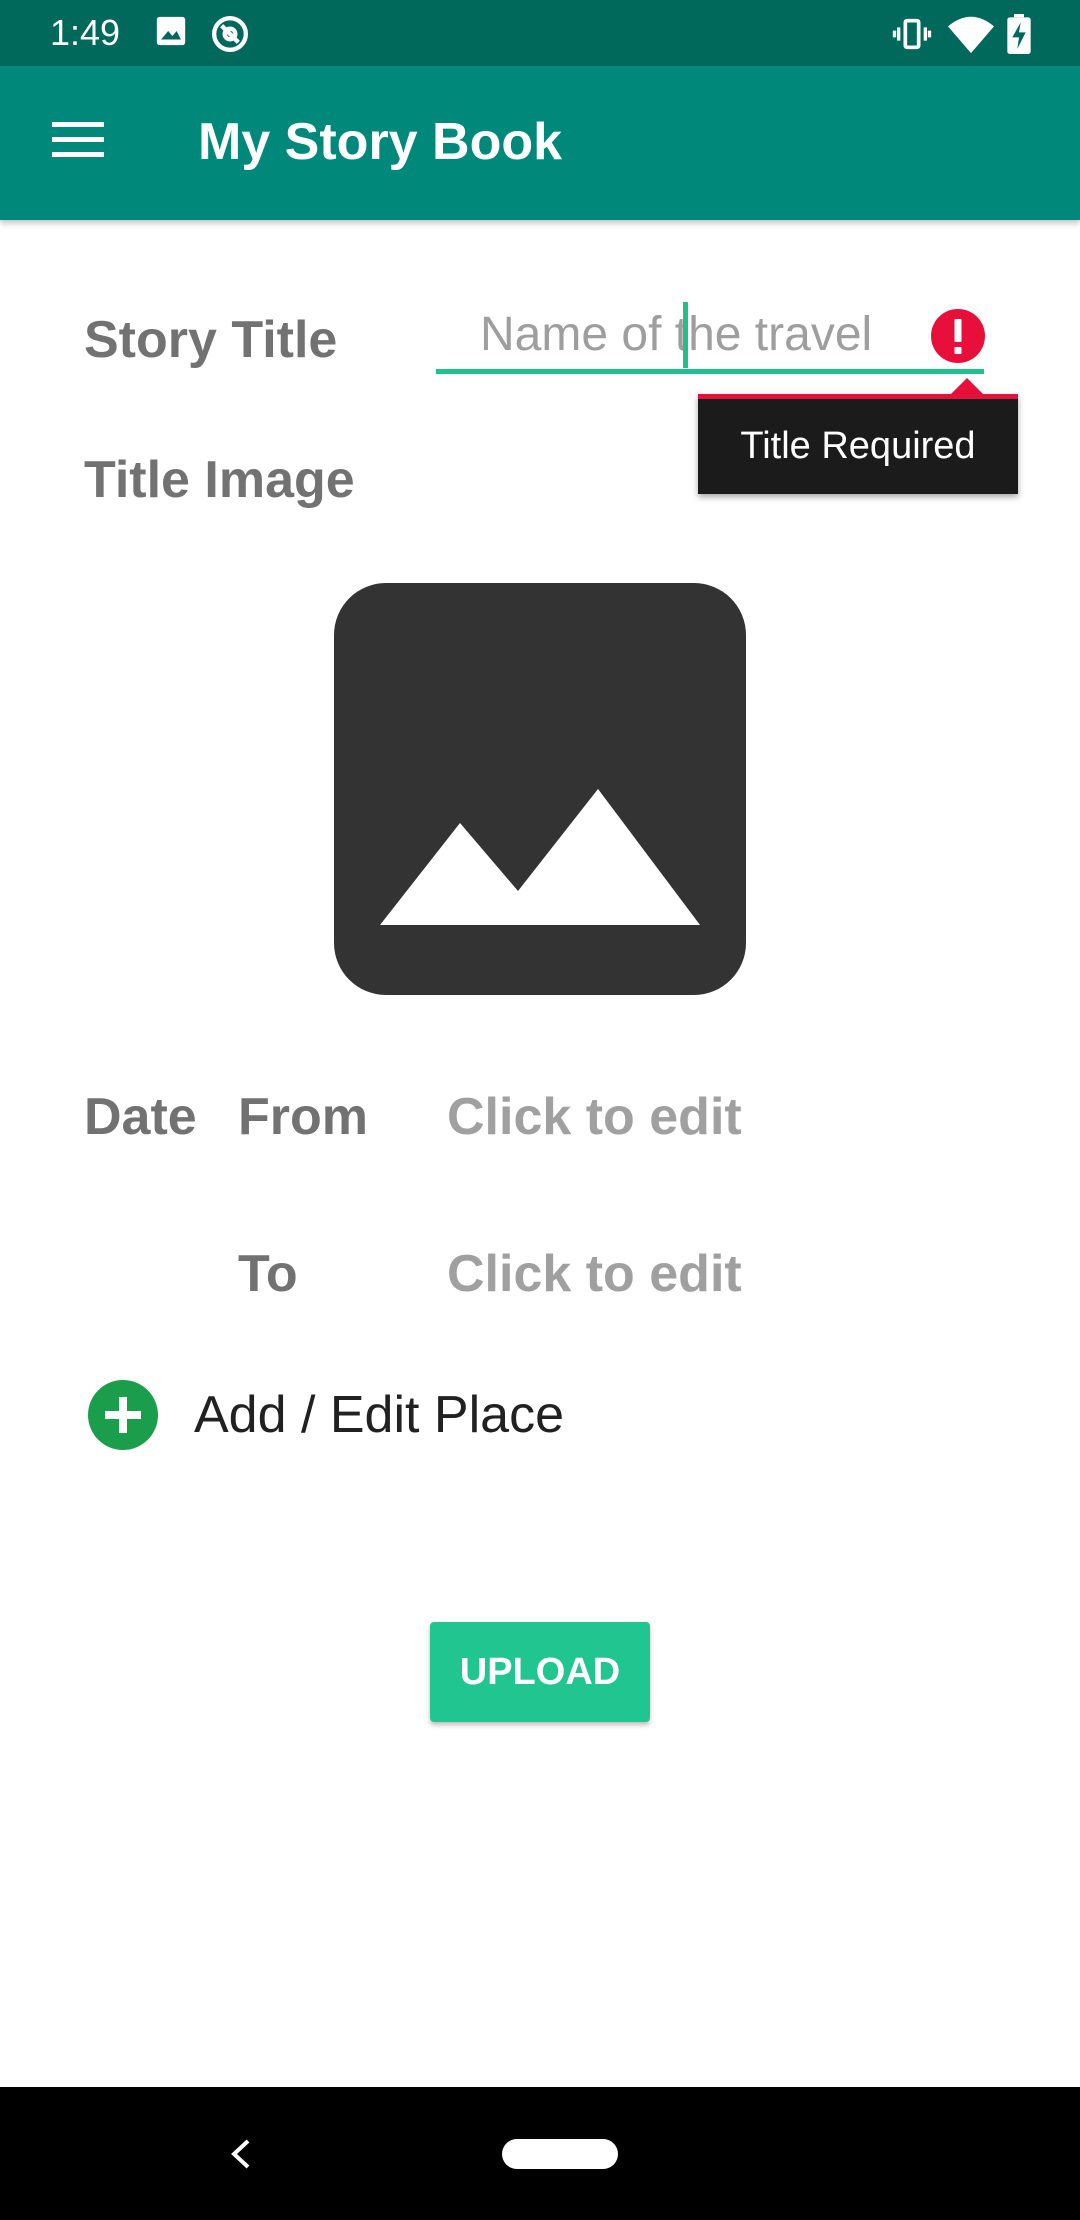 Image resolution: width=1080 pixels, height=2220 pixels. What do you see at coordinates (594, 1274) in the screenshot?
I see `to-date-field: Click to edit` at bounding box center [594, 1274].